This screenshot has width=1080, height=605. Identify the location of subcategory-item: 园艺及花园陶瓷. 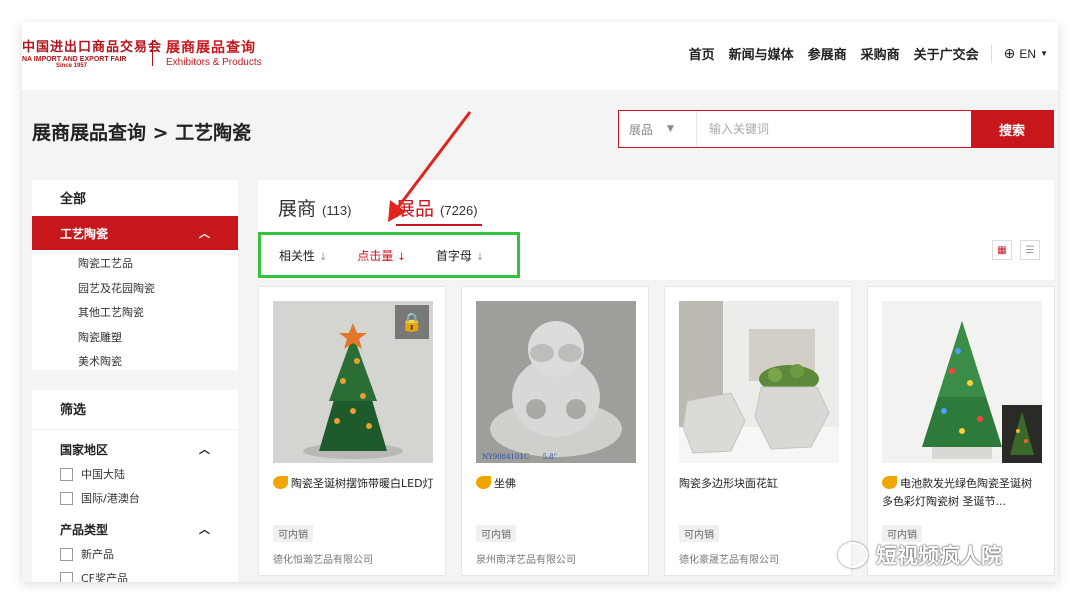
(135, 289).